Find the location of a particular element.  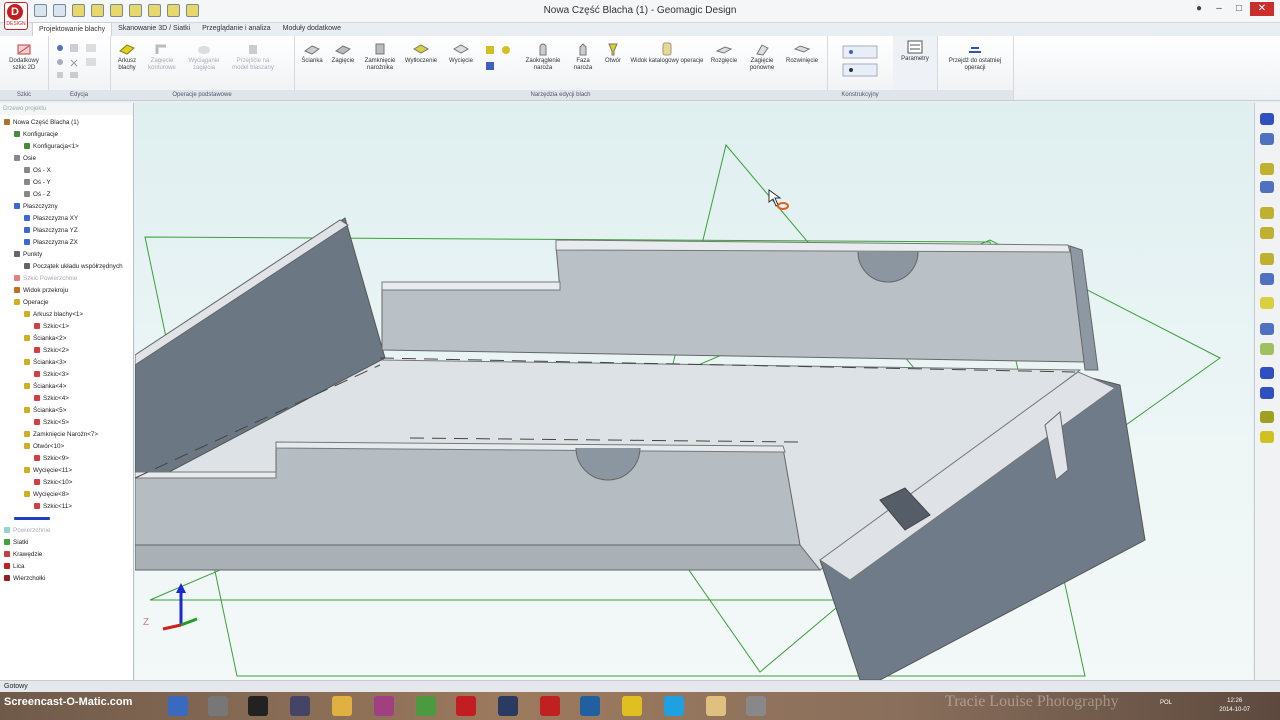

flange-button: Ścianka is located at coordinates (312, 53).